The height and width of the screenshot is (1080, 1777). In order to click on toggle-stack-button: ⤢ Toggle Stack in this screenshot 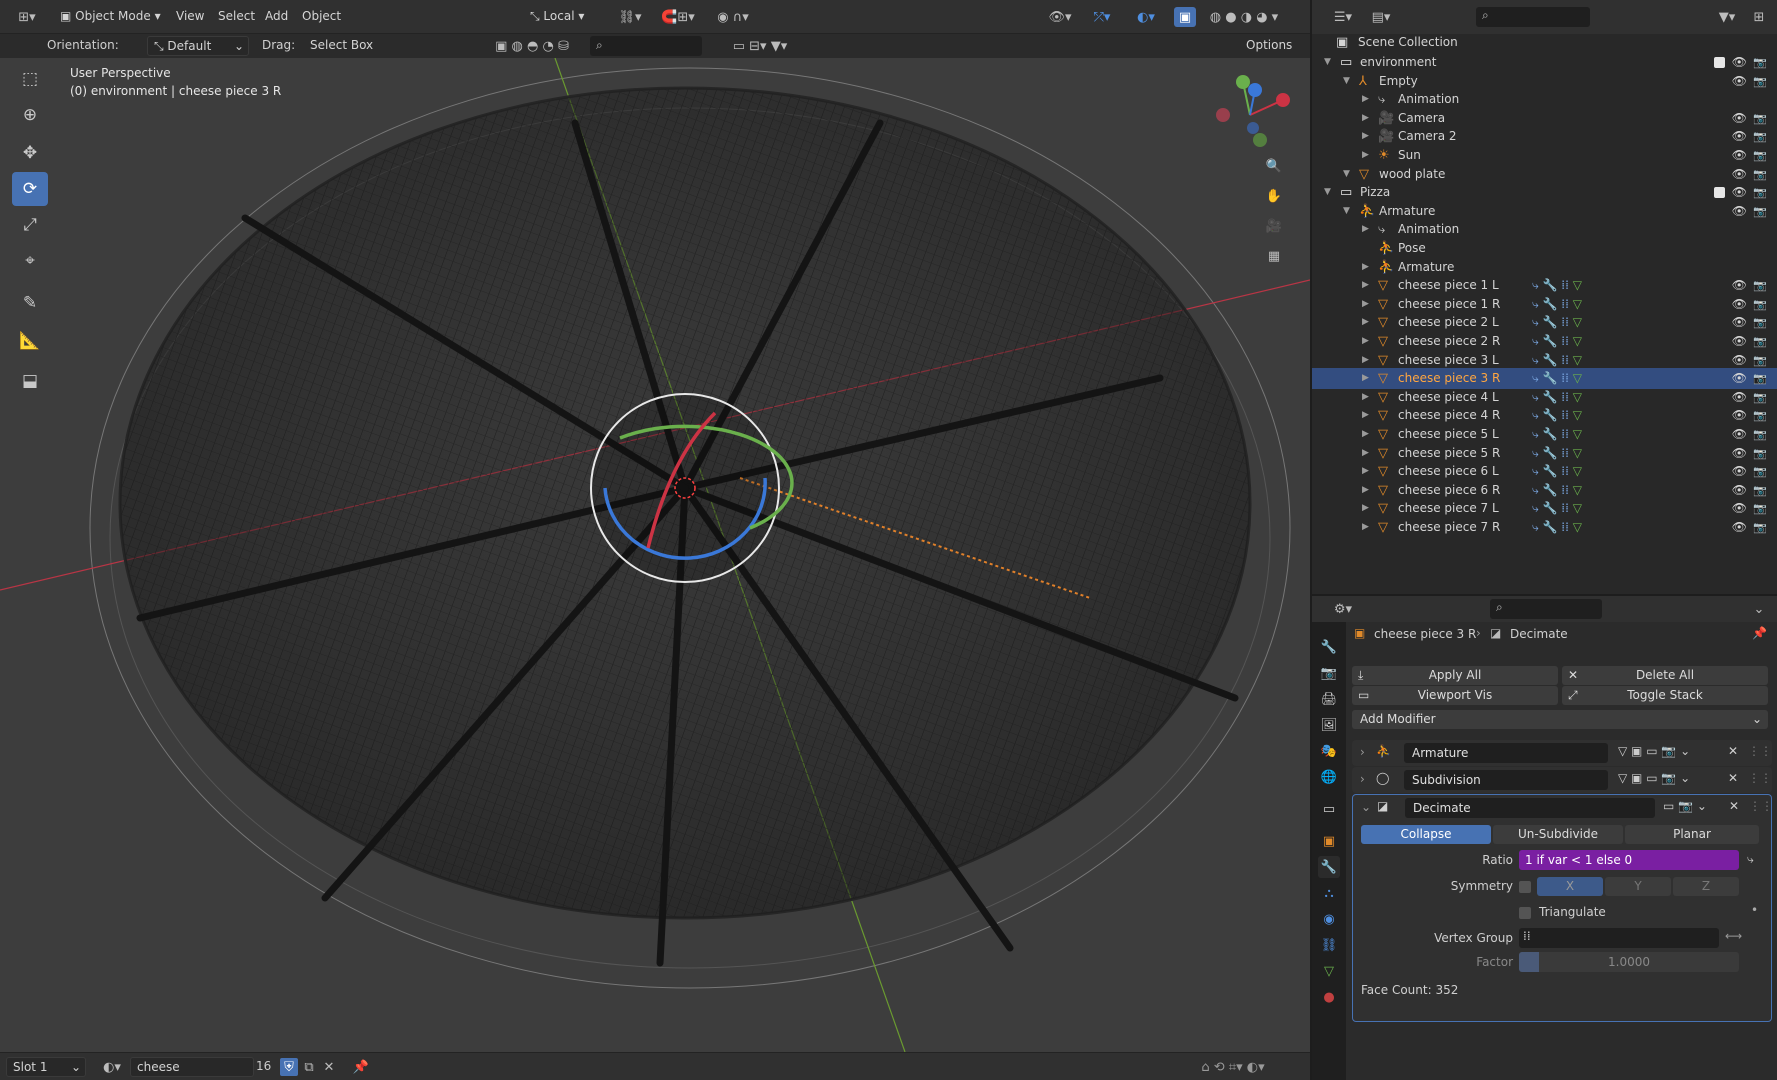, I will do `click(1665, 695)`.